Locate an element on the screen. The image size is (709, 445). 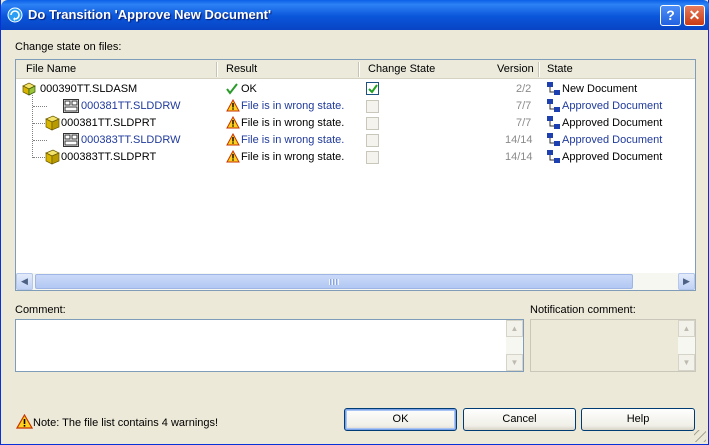
scroll-thumb is located at coordinates (334, 281).